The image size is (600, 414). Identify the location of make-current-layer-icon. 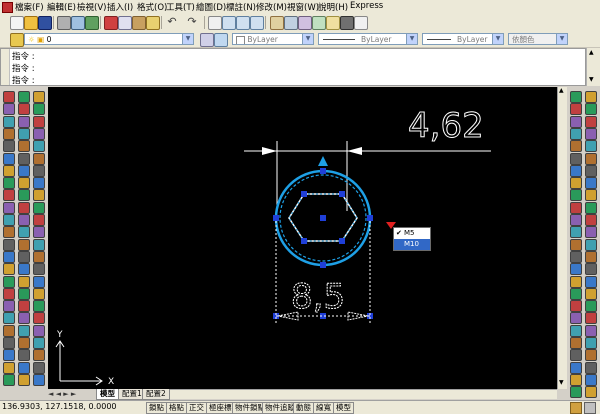
(207, 40).